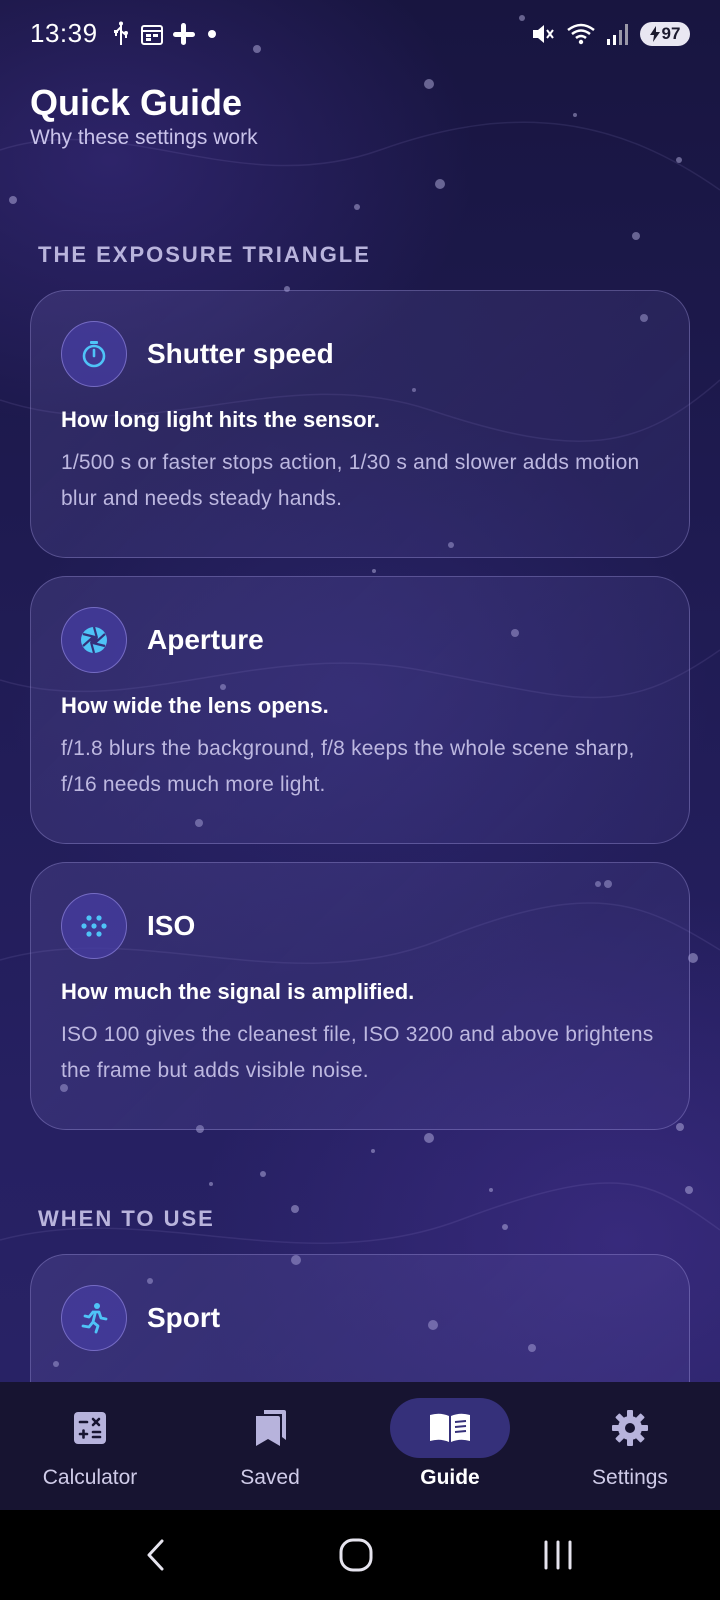 This screenshot has width=720, height=1600. What do you see at coordinates (450, 1477) in the screenshot?
I see `nav-label: Guide` at bounding box center [450, 1477].